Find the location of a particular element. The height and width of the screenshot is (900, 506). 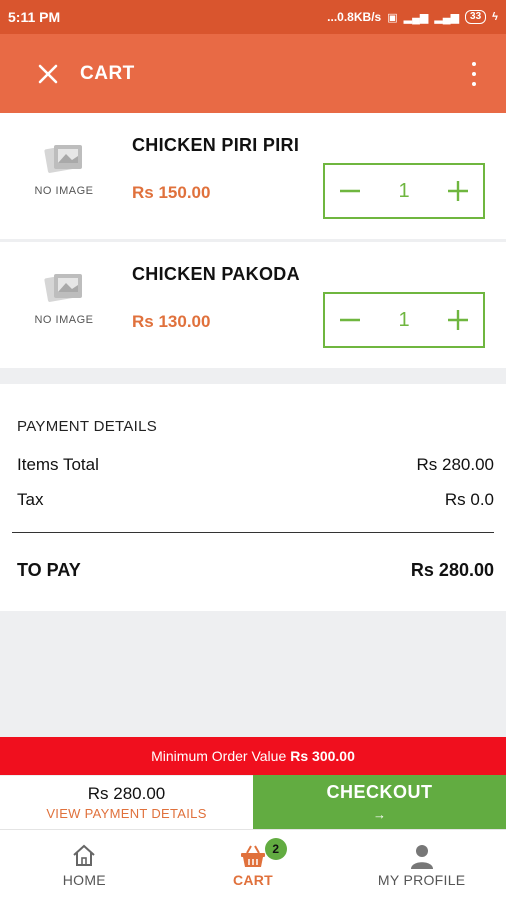

to-pay-value: Rs 280.00 is located at coordinates (452, 570).